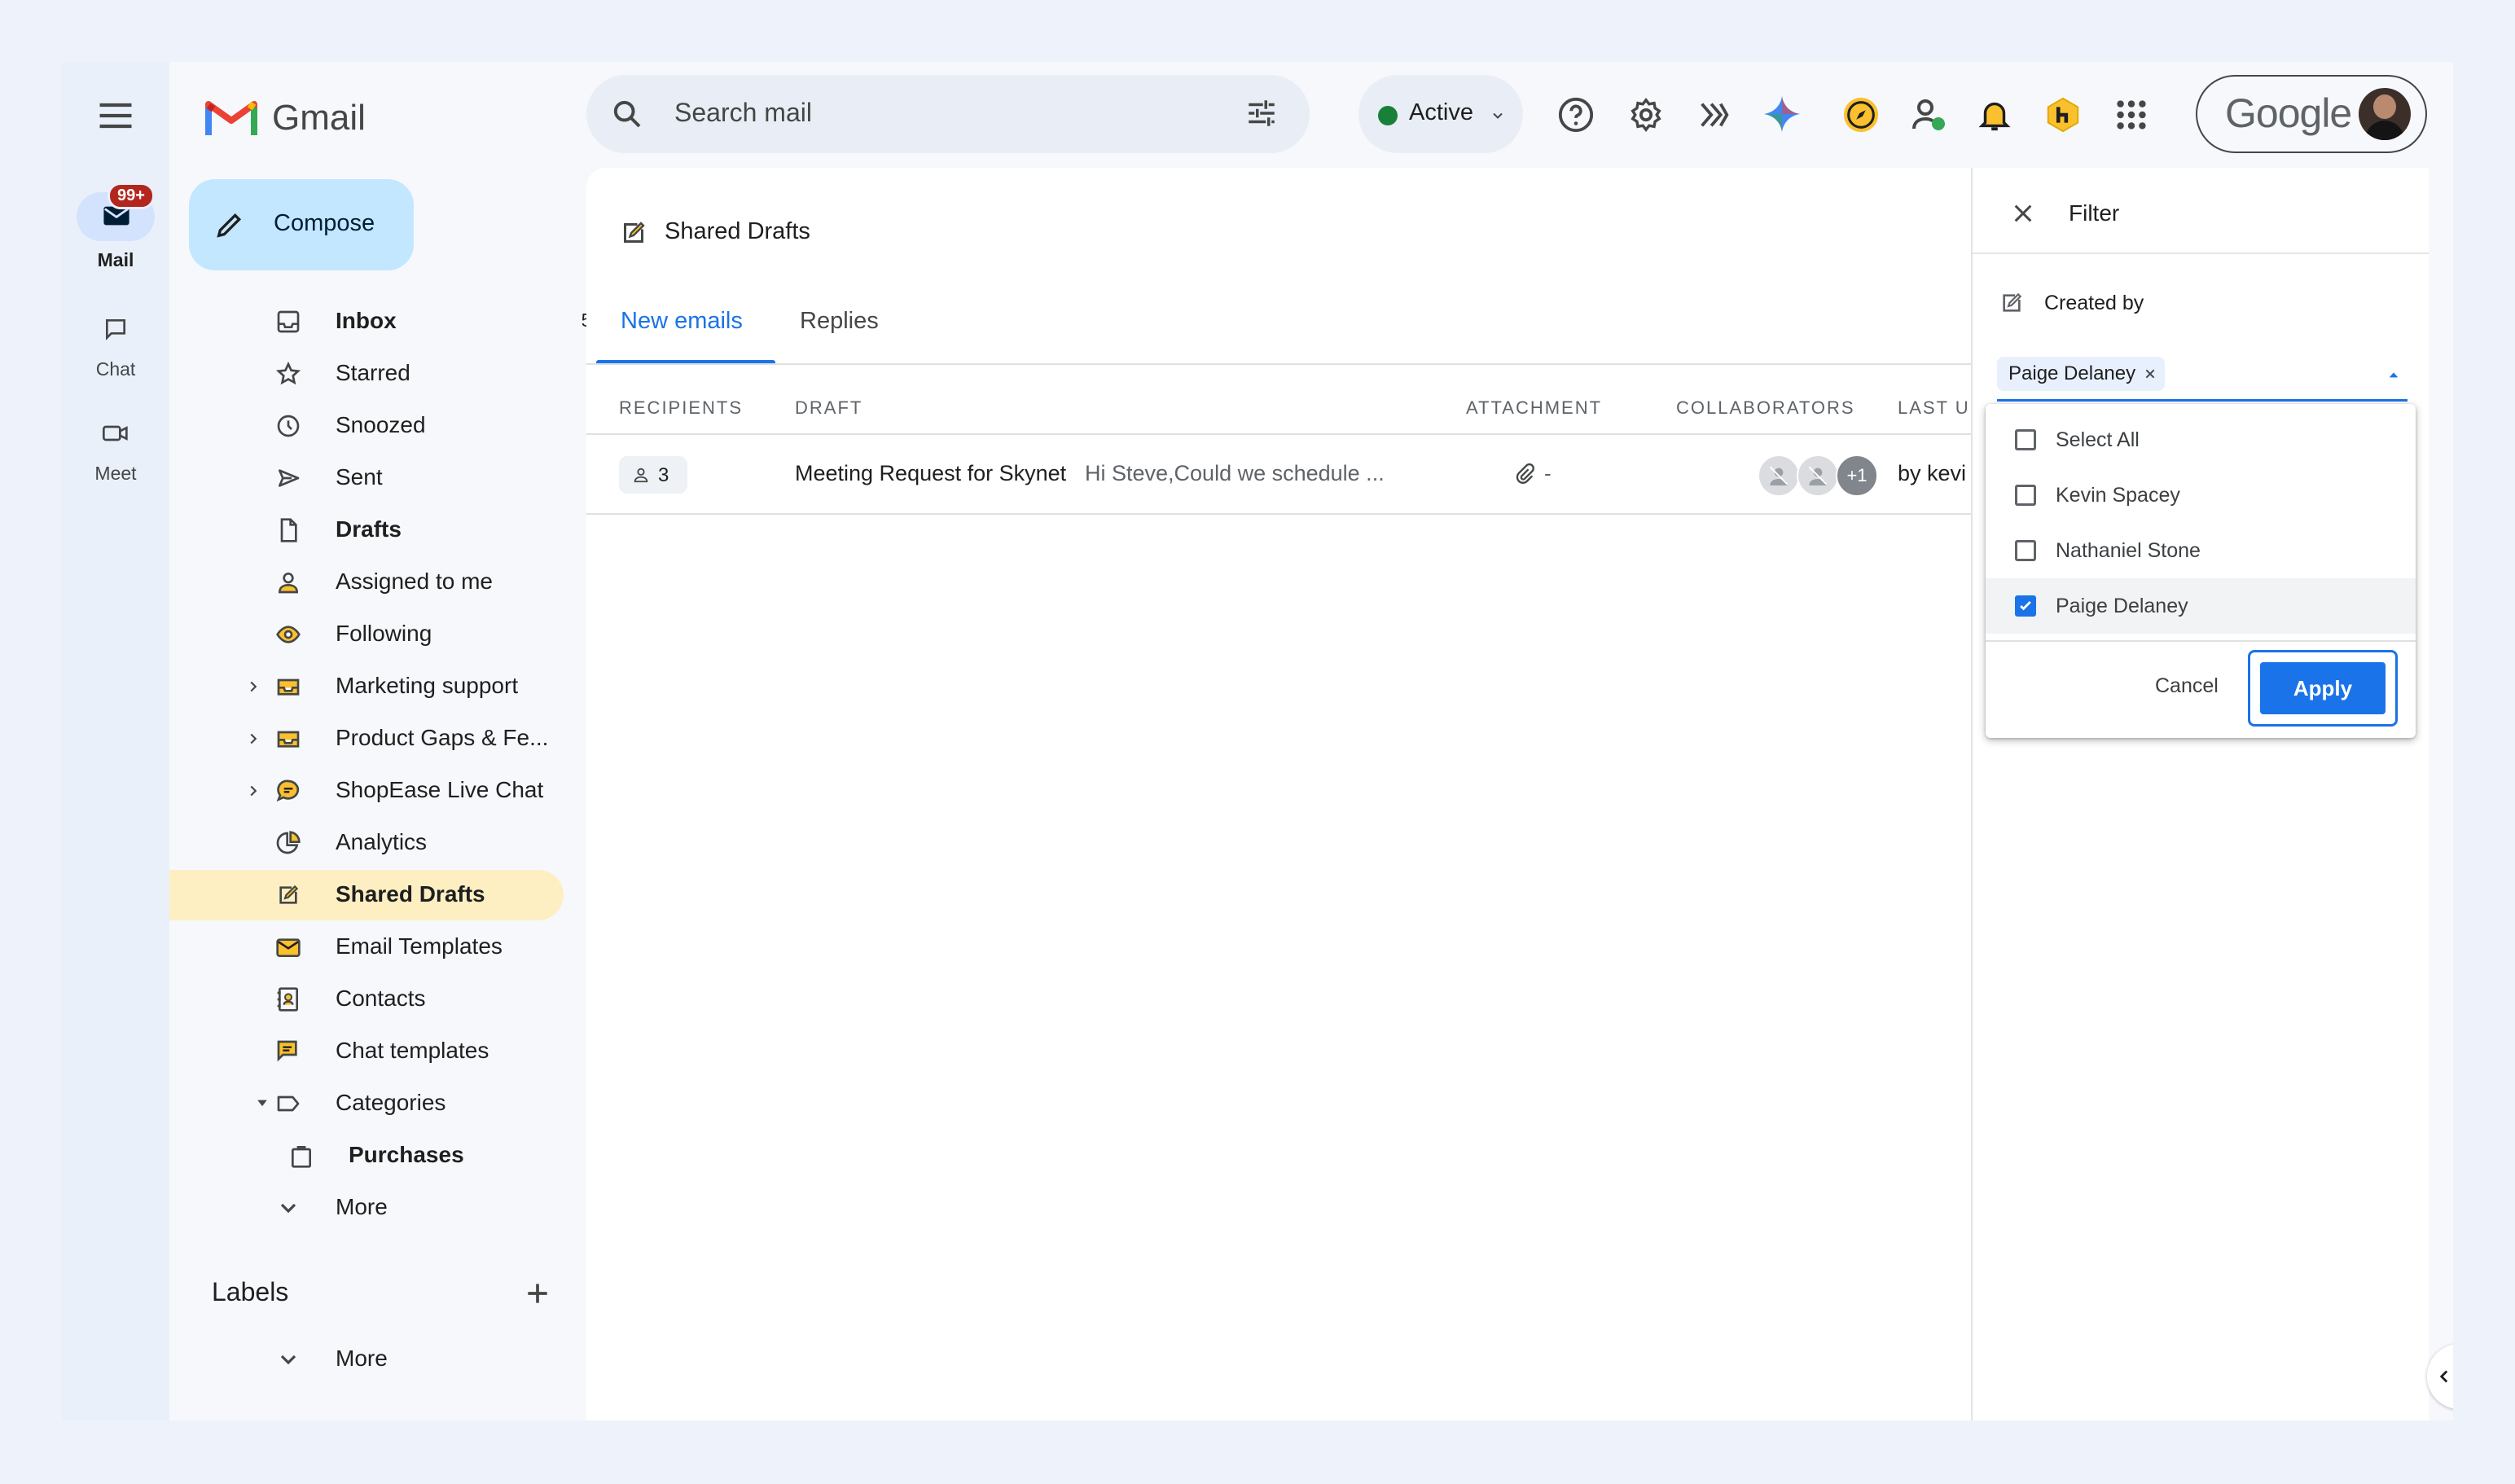 This screenshot has width=2515, height=1484. I want to click on status-selector: Active, so click(1441, 114).